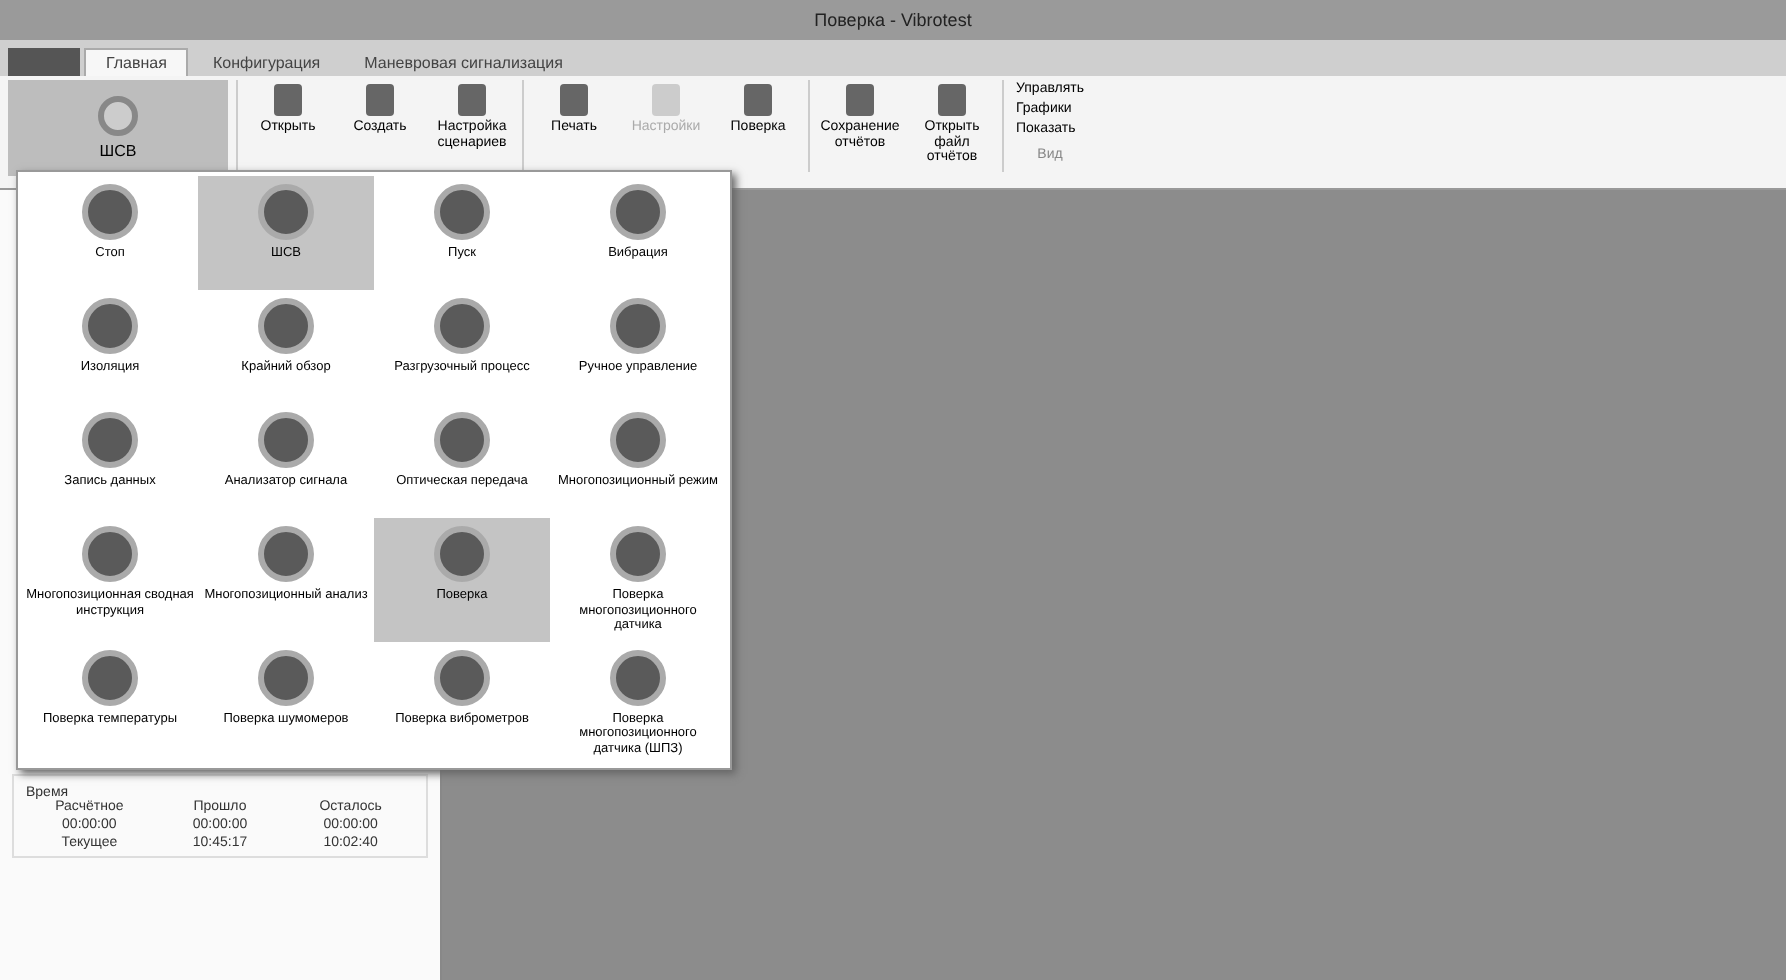  What do you see at coordinates (893, 20) in the screenshot?
I see `window-title: Поверка - Vibrotest` at bounding box center [893, 20].